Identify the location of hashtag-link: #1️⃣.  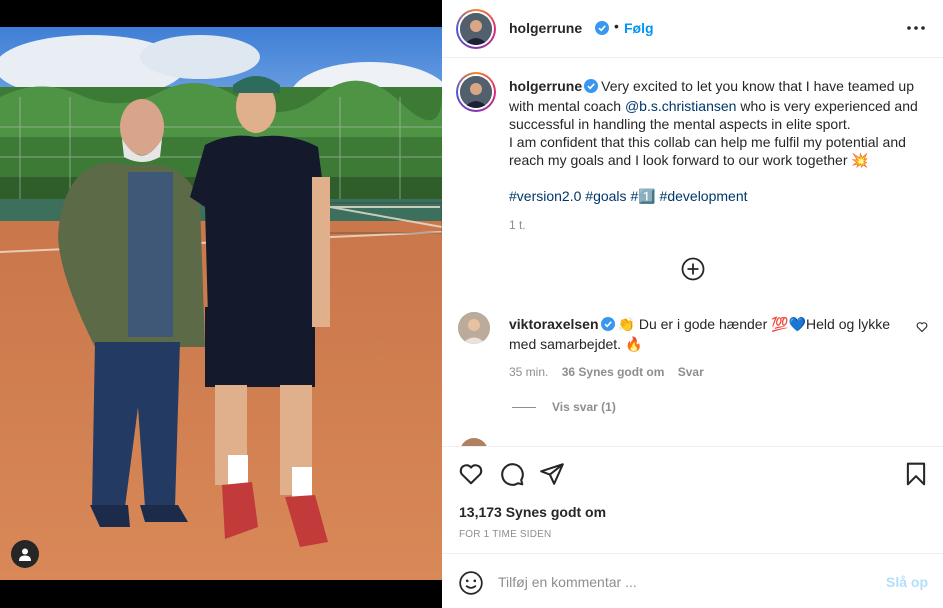
(642, 196).